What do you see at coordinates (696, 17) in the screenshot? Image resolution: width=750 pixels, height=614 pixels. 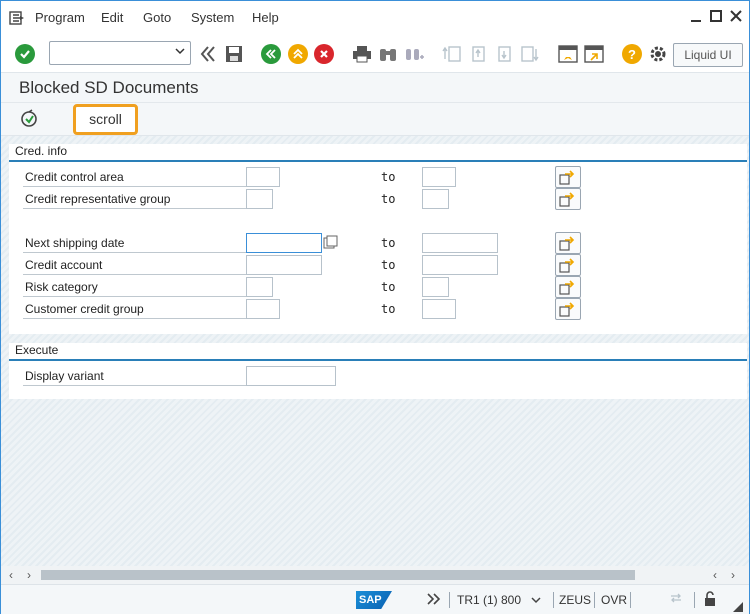 I see `minimize-icon` at bounding box center [696, 17].